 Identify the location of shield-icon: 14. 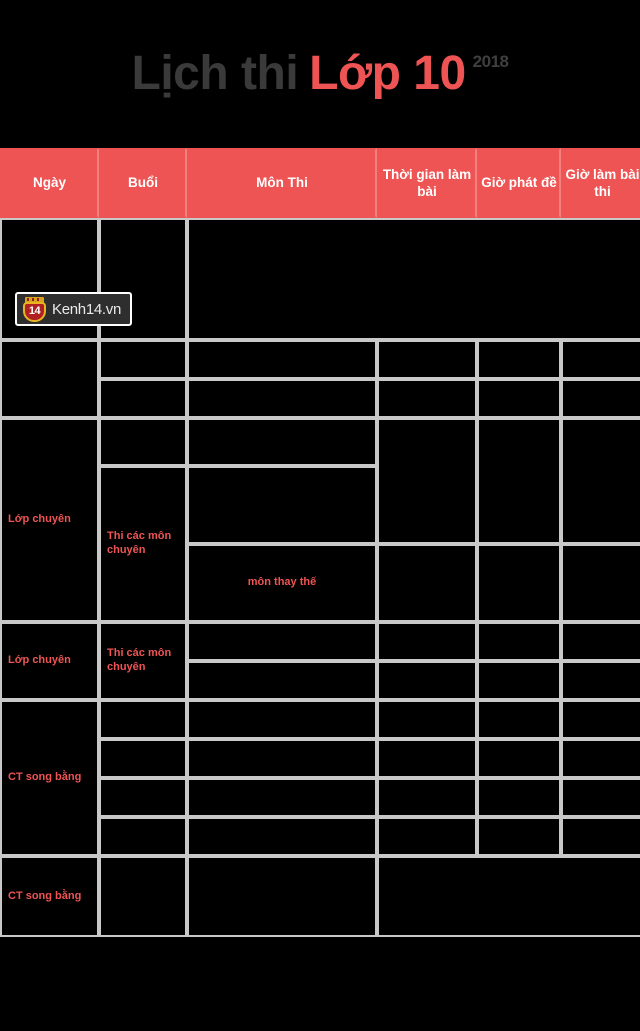
(34, 311).